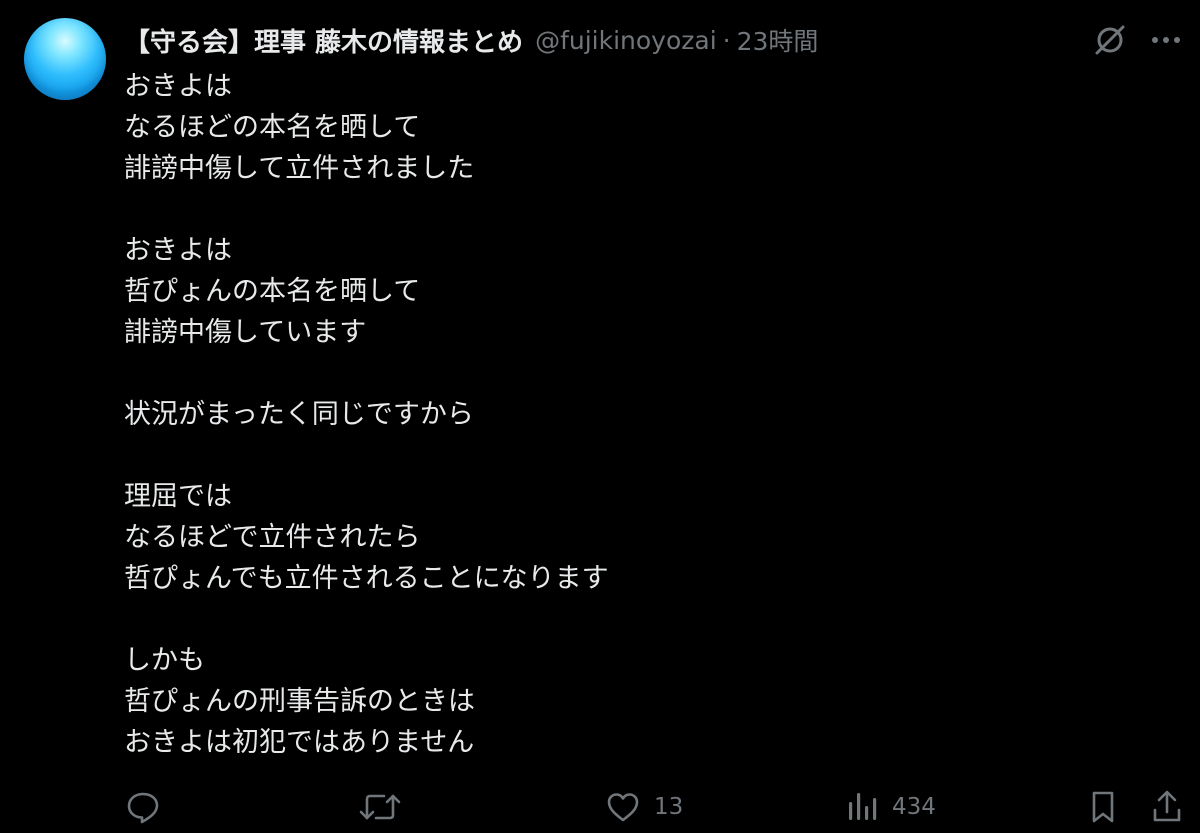 Image resolution: width=1200 pixels, height=833 pixels. I want to click on tweet-line: 理屈では, so click(178, 496).